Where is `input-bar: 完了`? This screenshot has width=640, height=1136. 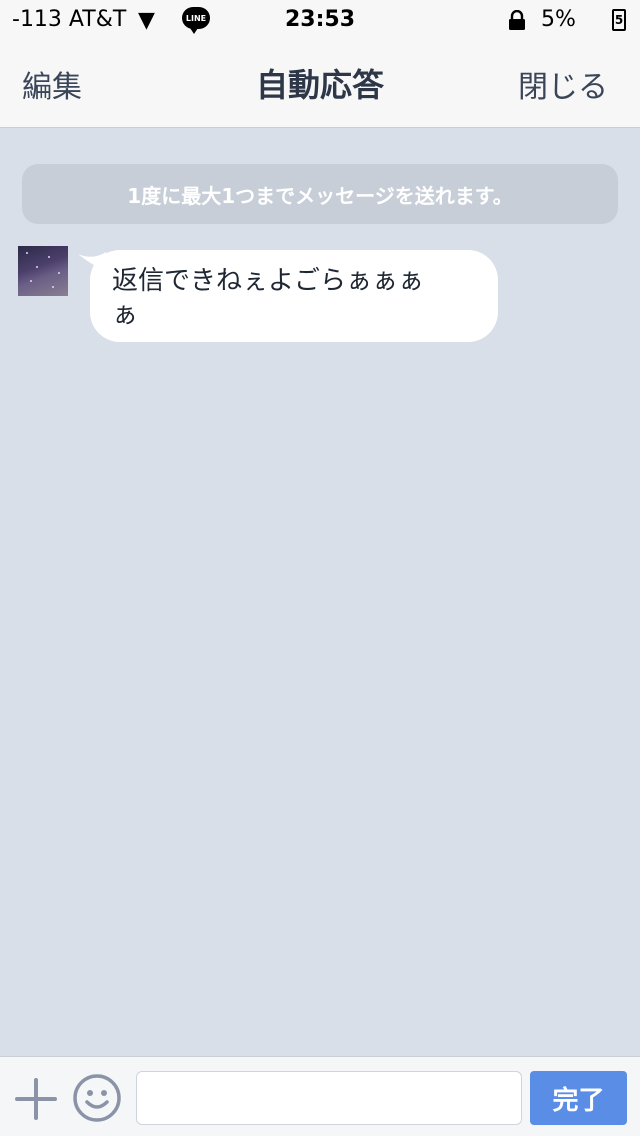 input-bar: 完了 is located at coordinates (320, 1096).